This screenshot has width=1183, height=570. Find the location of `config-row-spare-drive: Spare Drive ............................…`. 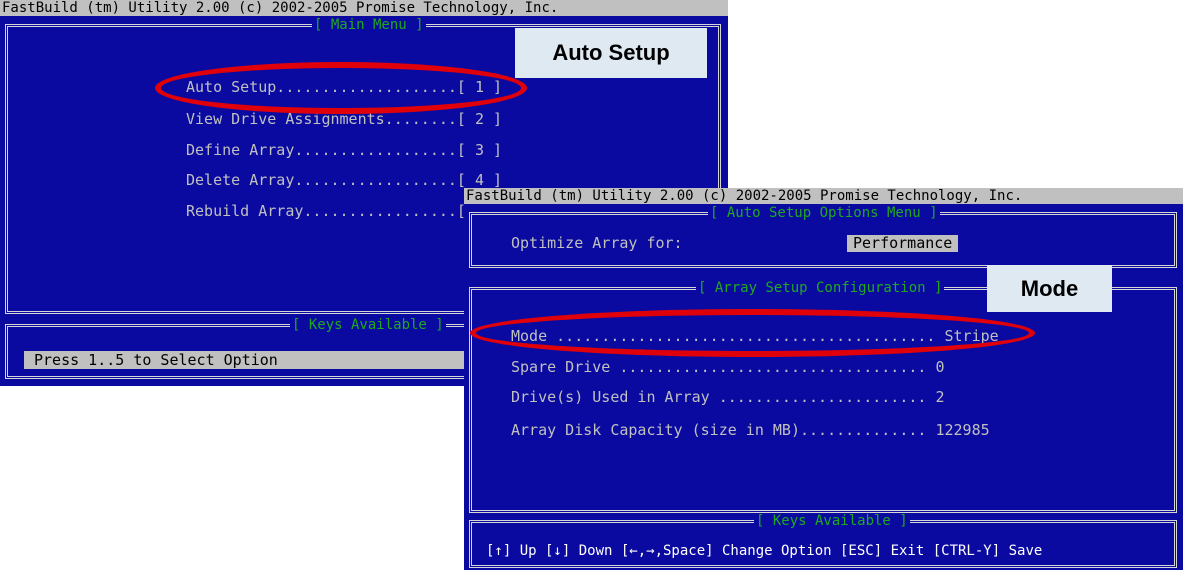

config-row-spare-drive: Spare Drive ............................… is located at coordinates (728, 367).